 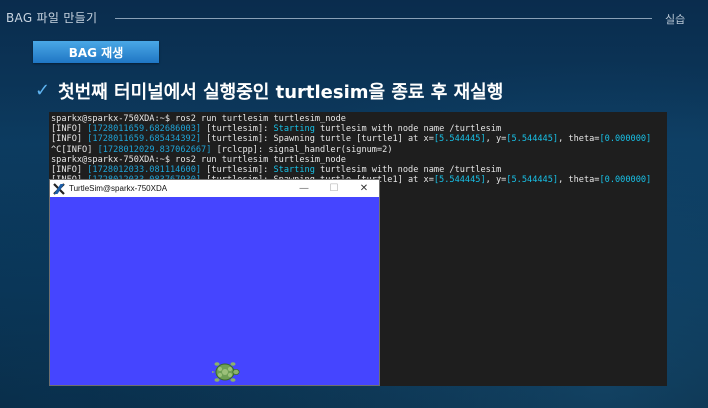 I want to click on maximize-button: ☐, so click(x=334, y=188).